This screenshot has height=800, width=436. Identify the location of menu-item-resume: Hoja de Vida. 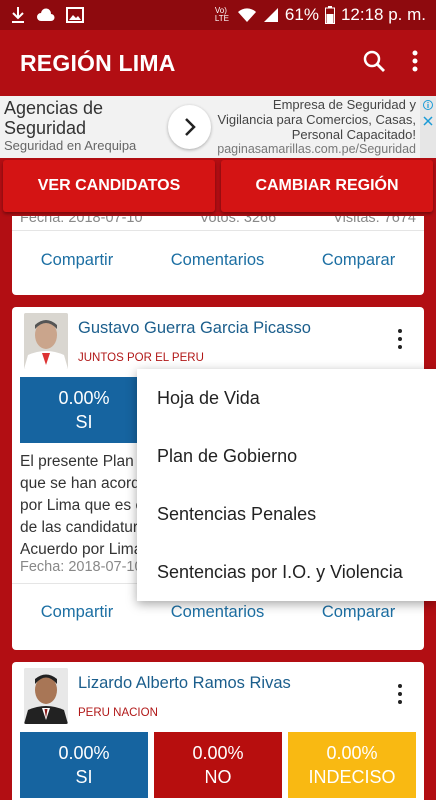
(286, 398).